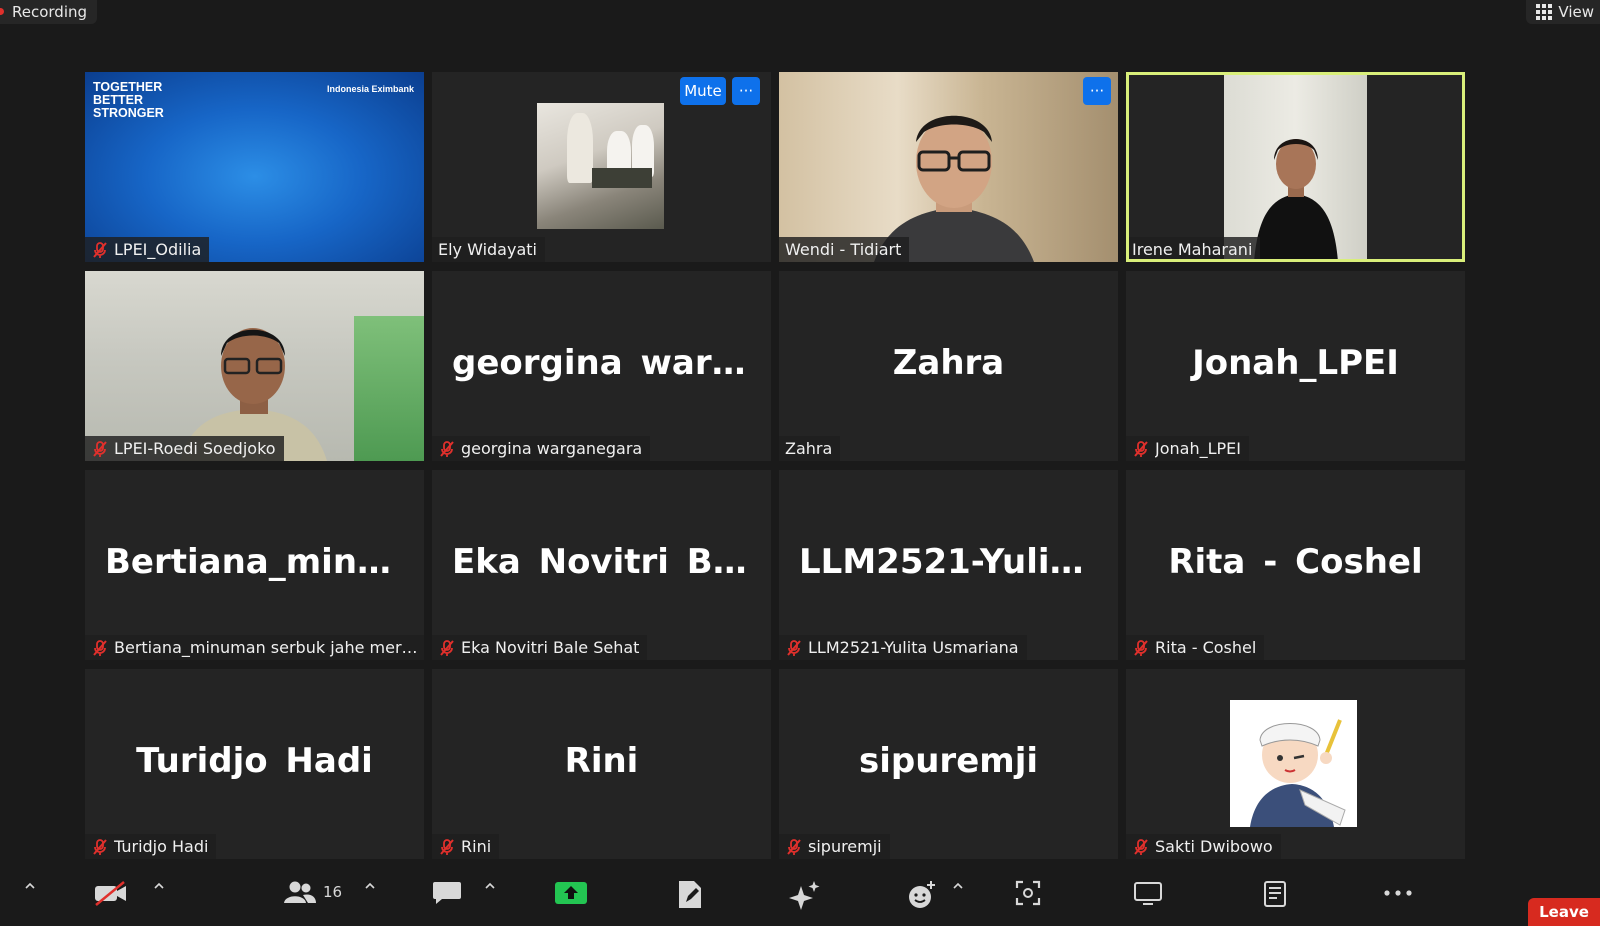  Describe the element at coordinates (703, 91) in the screenshot. I see `mute-participant-button: Mute` at that location.